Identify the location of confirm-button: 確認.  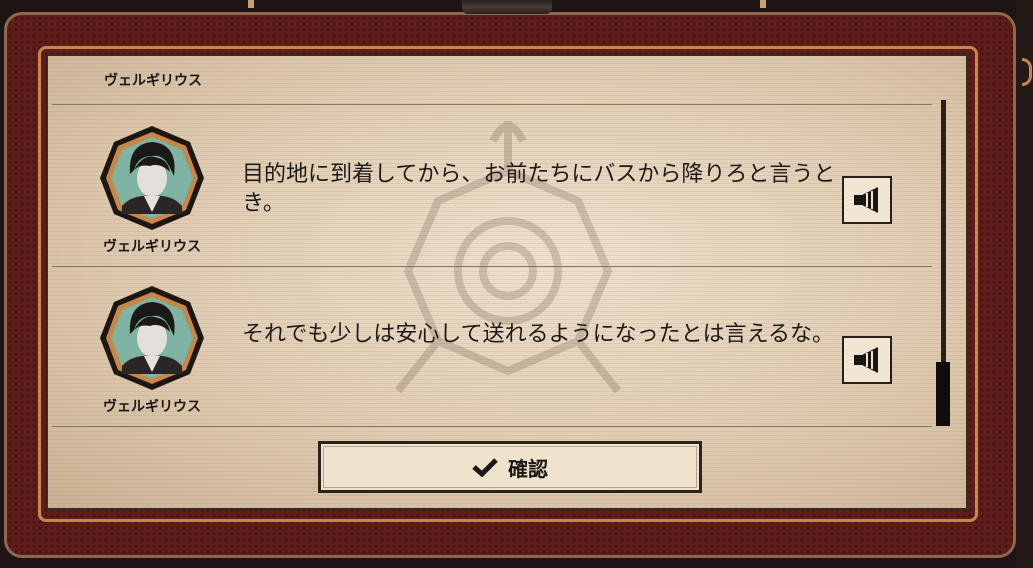
(510, 467).